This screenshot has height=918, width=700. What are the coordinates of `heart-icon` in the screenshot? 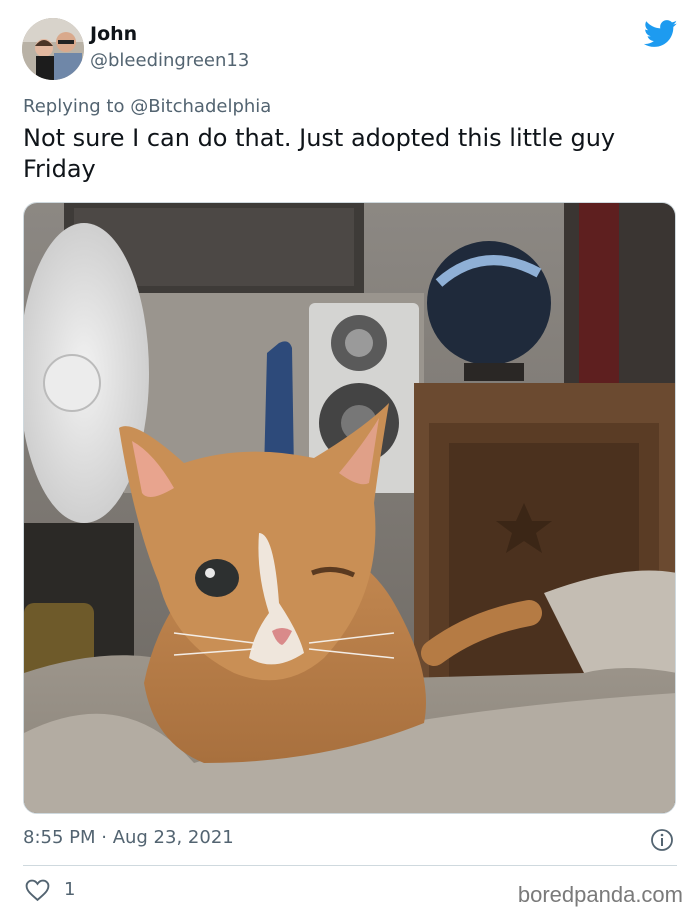 It's located at (37, 890).